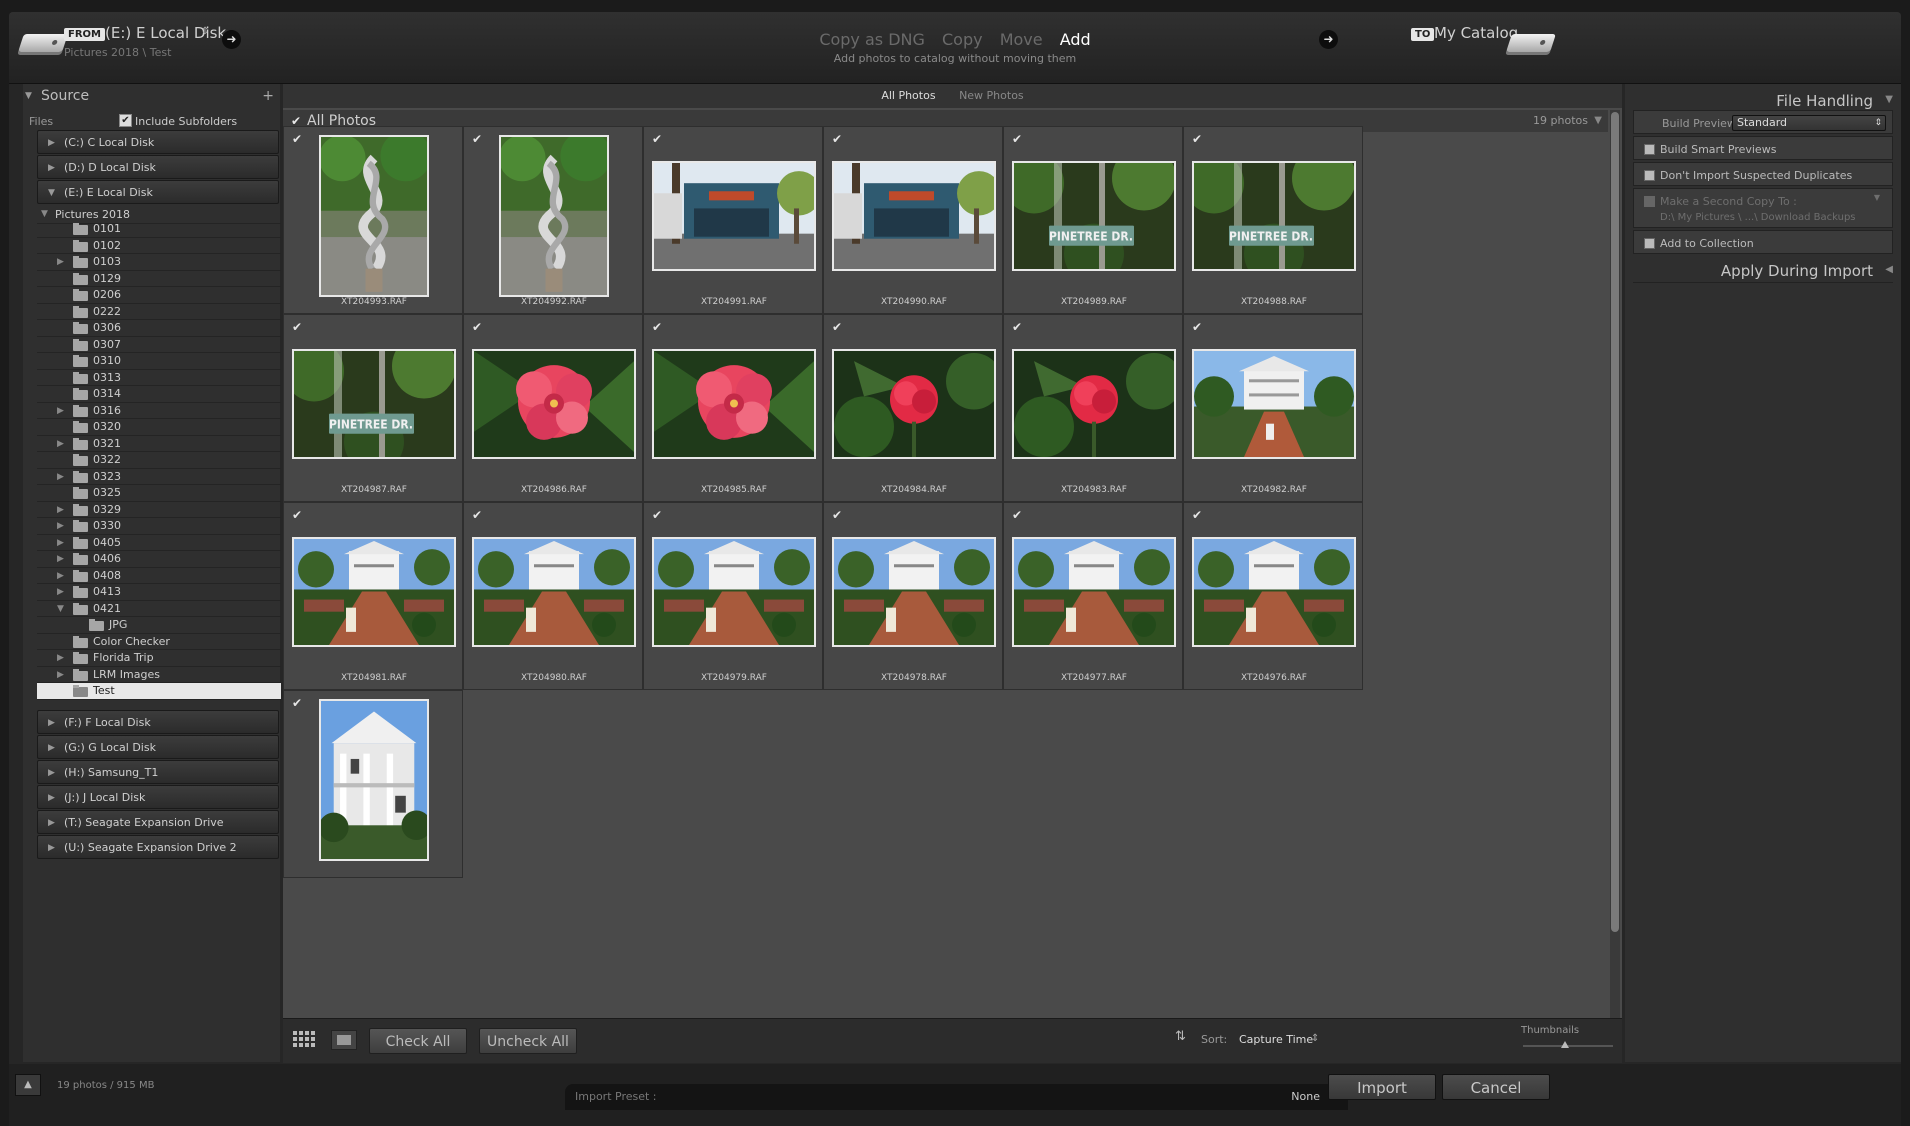 The image size is (1910, 1126). Describe the element at coordinates (1328, 39) in the screenshot. I see `destination-arrow-icon: ➜` at that location.